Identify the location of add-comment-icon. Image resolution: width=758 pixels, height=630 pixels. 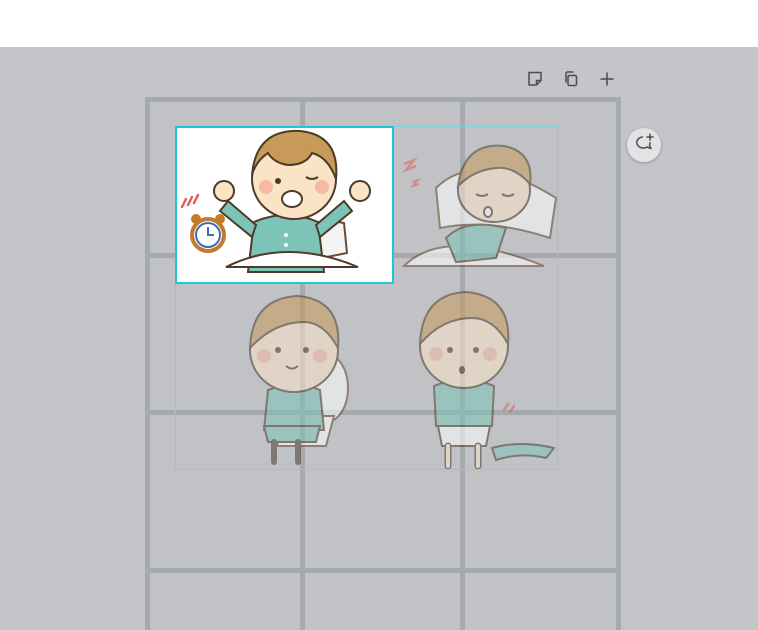
(644, 145).